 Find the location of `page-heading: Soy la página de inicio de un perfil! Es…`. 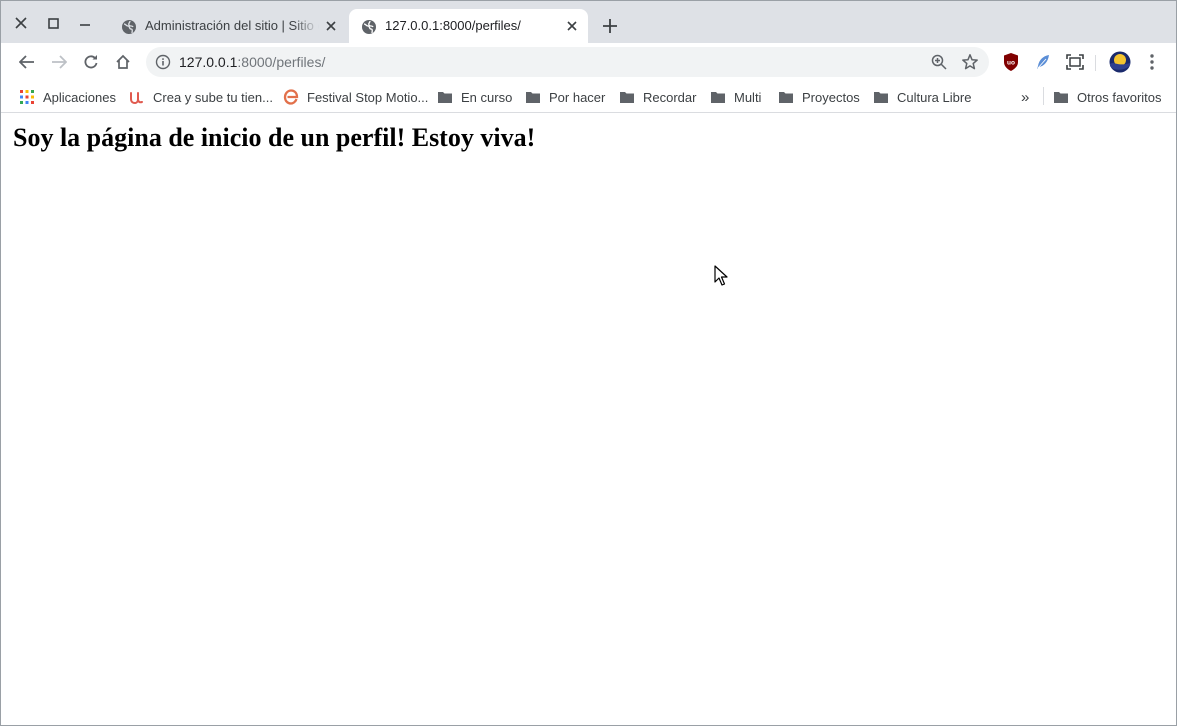

page-heading: Soy la página de inicio de un perfil! Es… is located at coordinates (274, 137).